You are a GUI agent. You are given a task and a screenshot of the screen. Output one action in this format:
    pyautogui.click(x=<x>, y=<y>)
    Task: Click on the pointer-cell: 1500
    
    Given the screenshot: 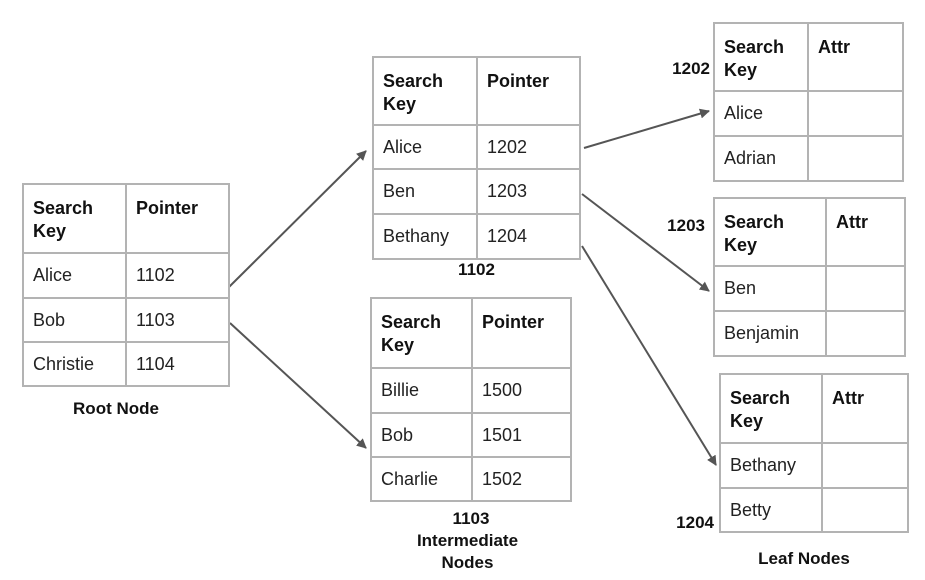 What is the action you would take?
    pyautogui.click(x=521, y=390)
    